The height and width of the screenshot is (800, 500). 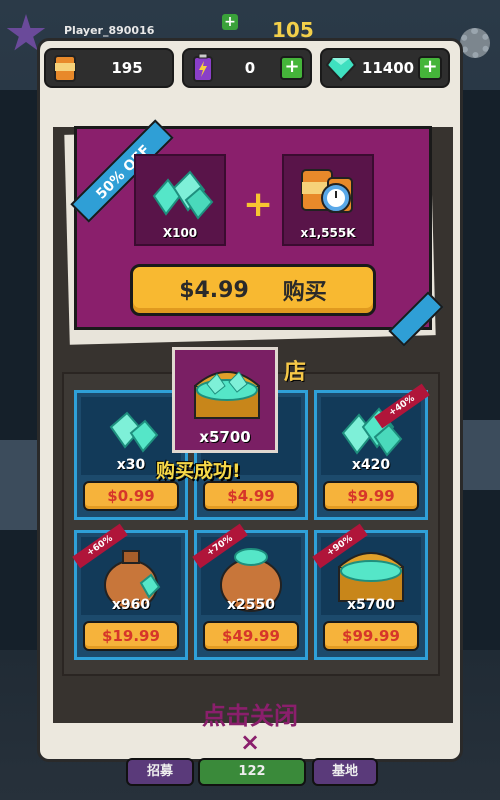 I want to click on buy-offer-label: 购买, so click(x=304, y=292).